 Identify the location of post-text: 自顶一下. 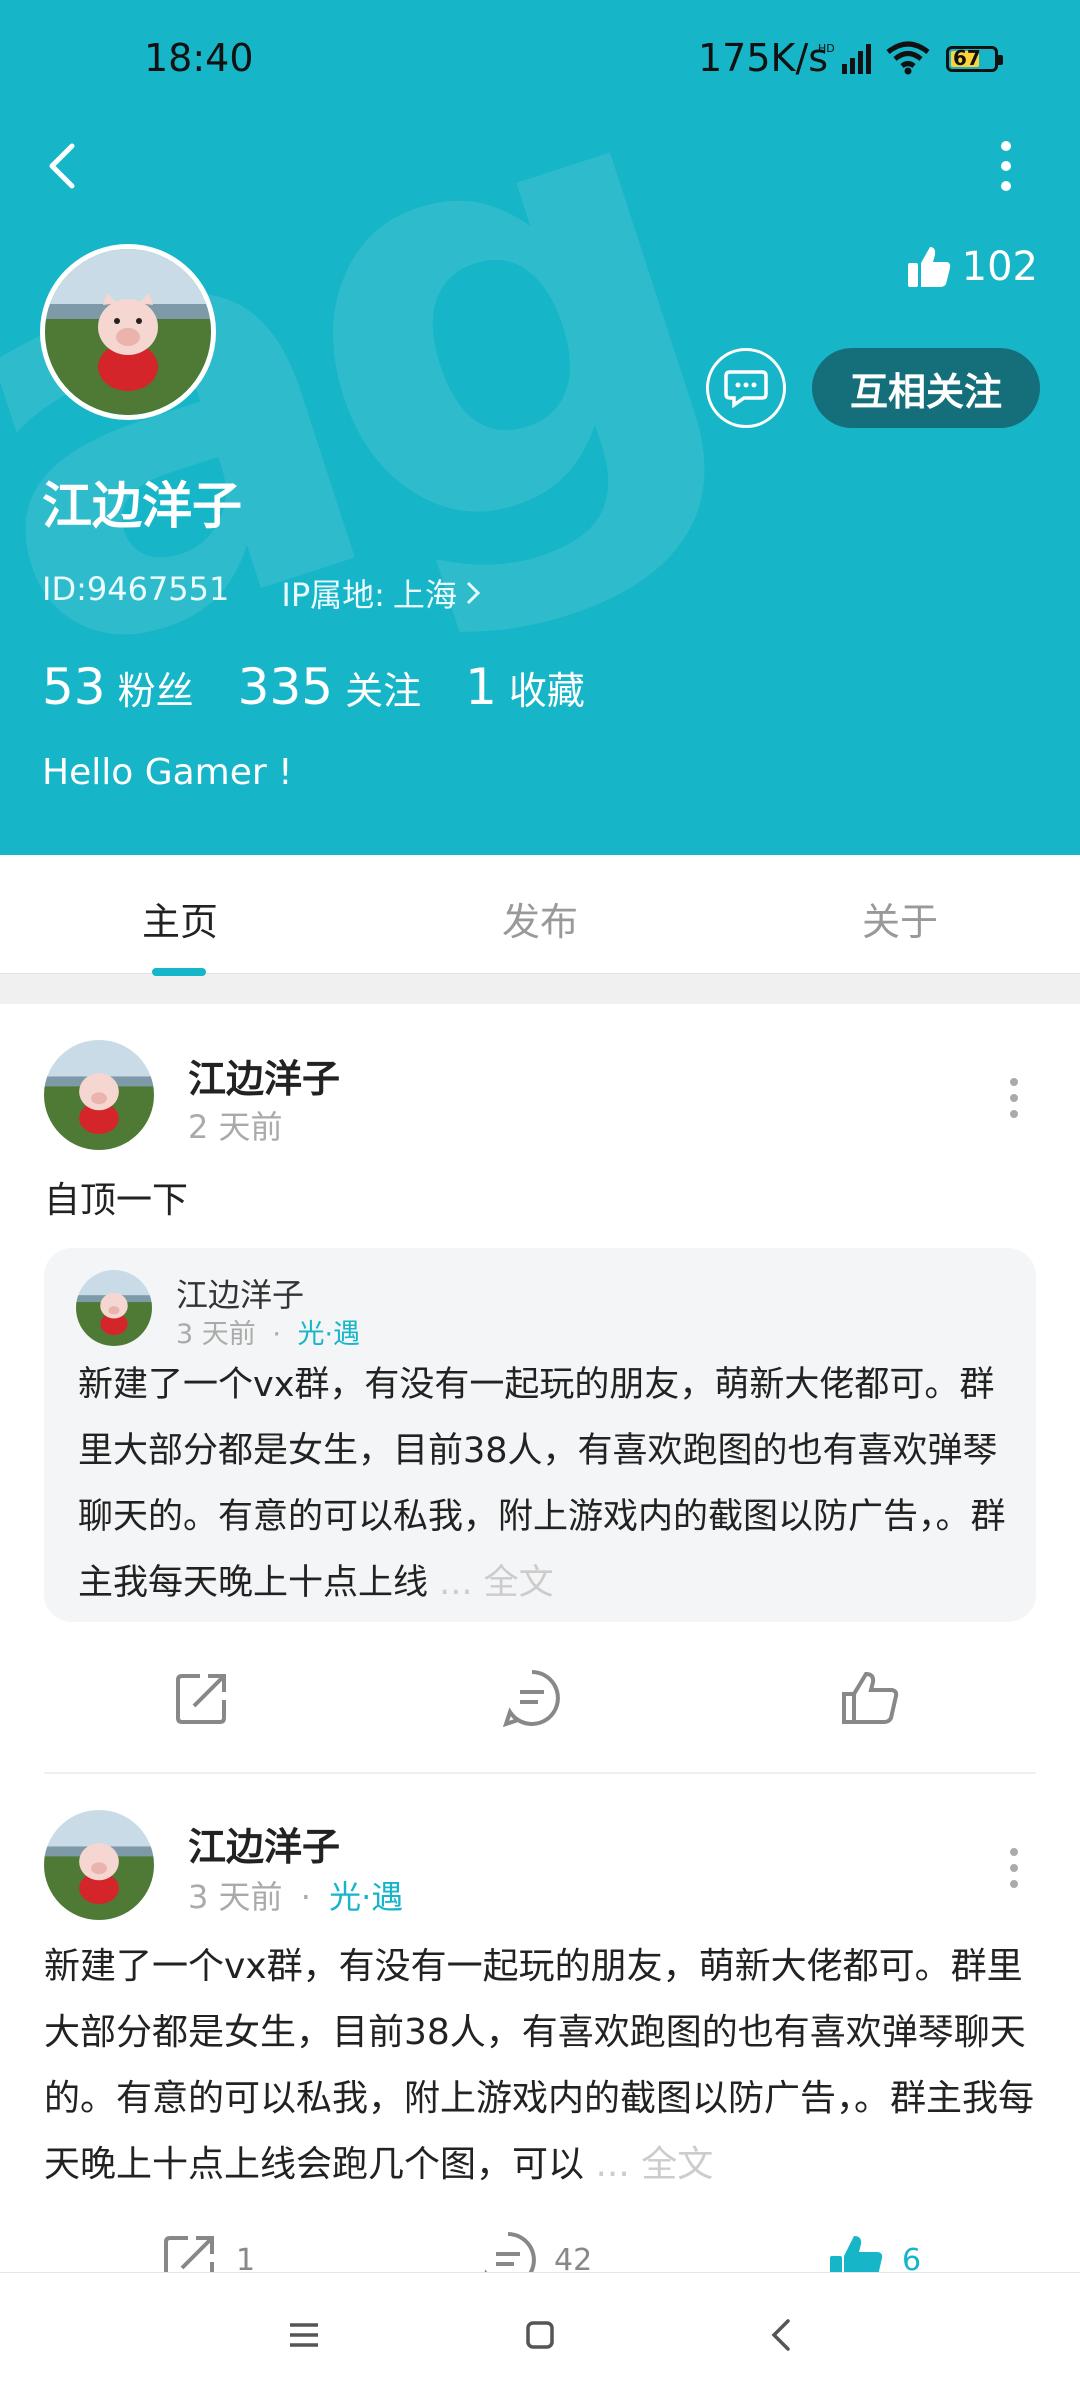
(116, 1200).